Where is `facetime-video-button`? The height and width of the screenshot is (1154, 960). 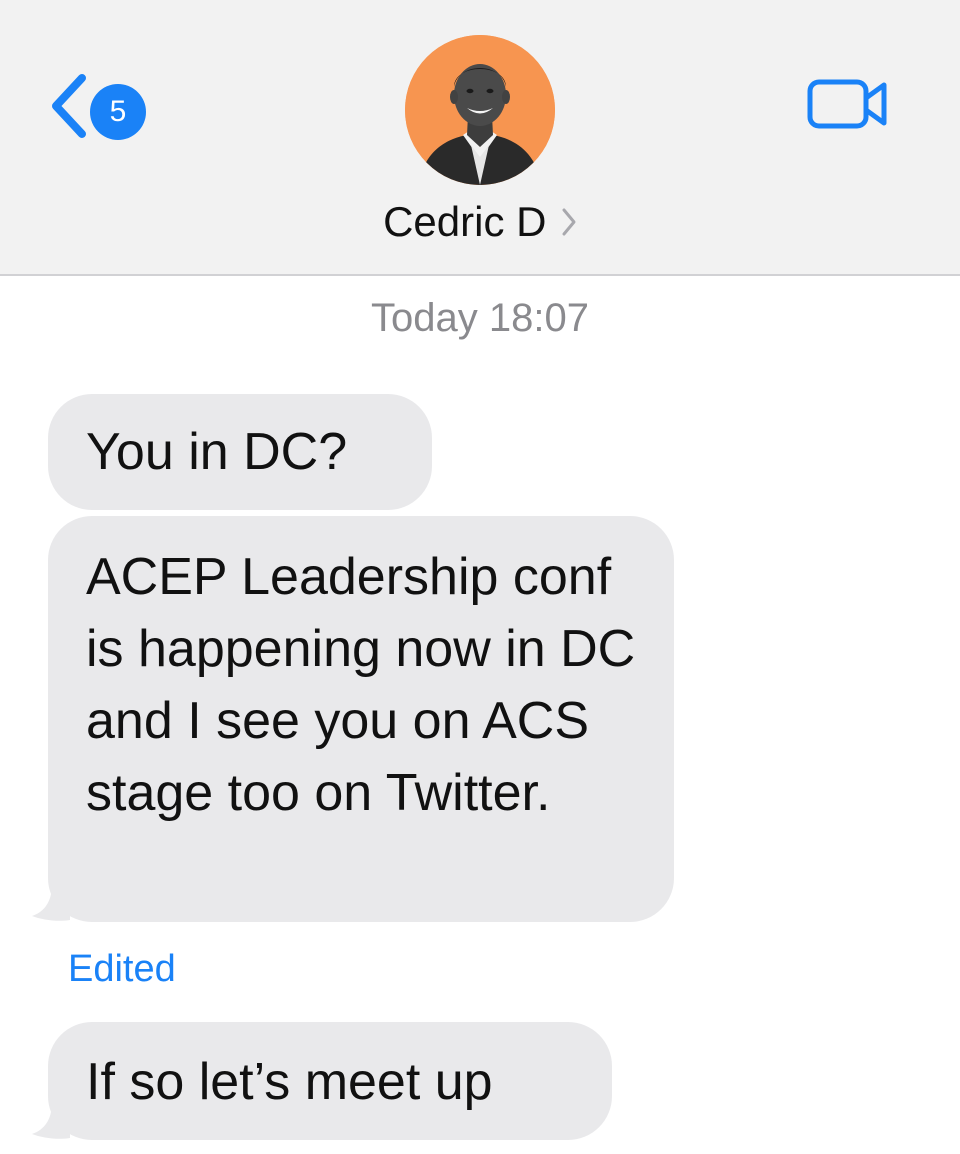
facetime-video-button is located at coordinates (848, 103).